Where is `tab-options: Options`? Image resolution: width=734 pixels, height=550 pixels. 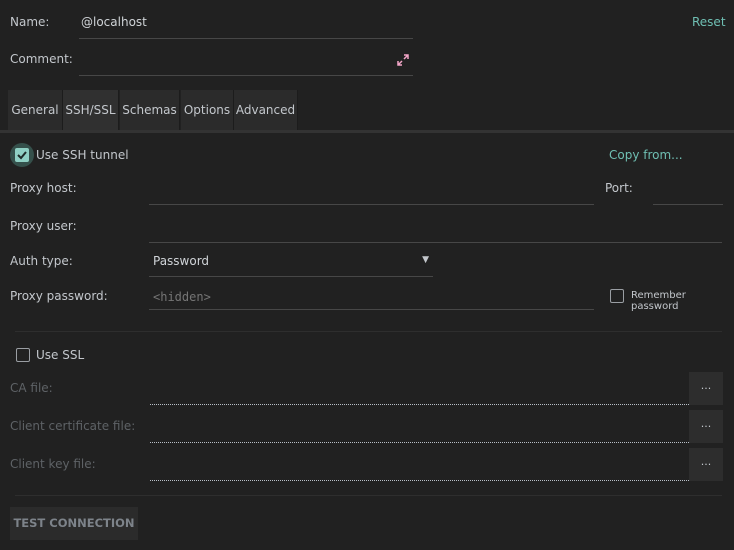
tab-options: Options is located at coordinates (207, 110).